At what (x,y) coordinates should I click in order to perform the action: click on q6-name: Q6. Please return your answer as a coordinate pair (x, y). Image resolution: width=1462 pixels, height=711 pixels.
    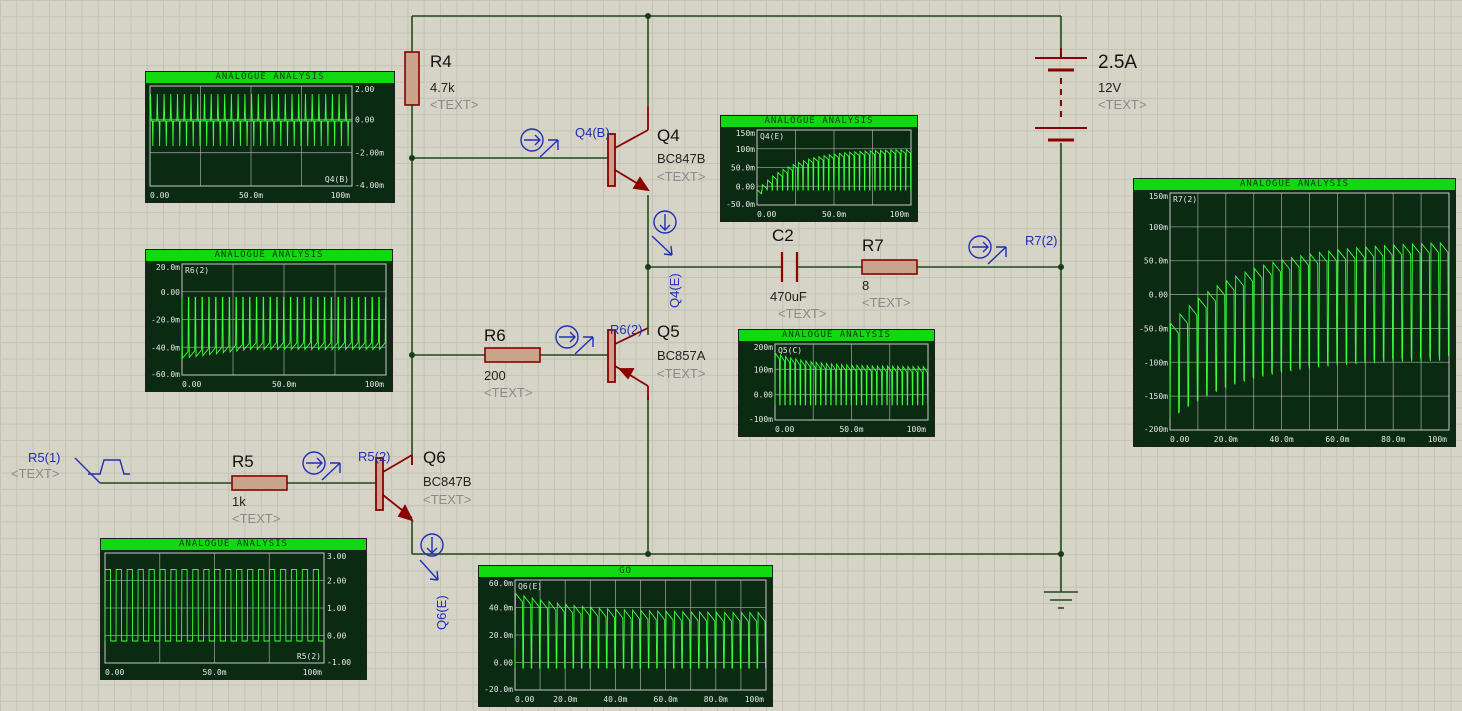
    Looking at the image, I should click on (434, 457).